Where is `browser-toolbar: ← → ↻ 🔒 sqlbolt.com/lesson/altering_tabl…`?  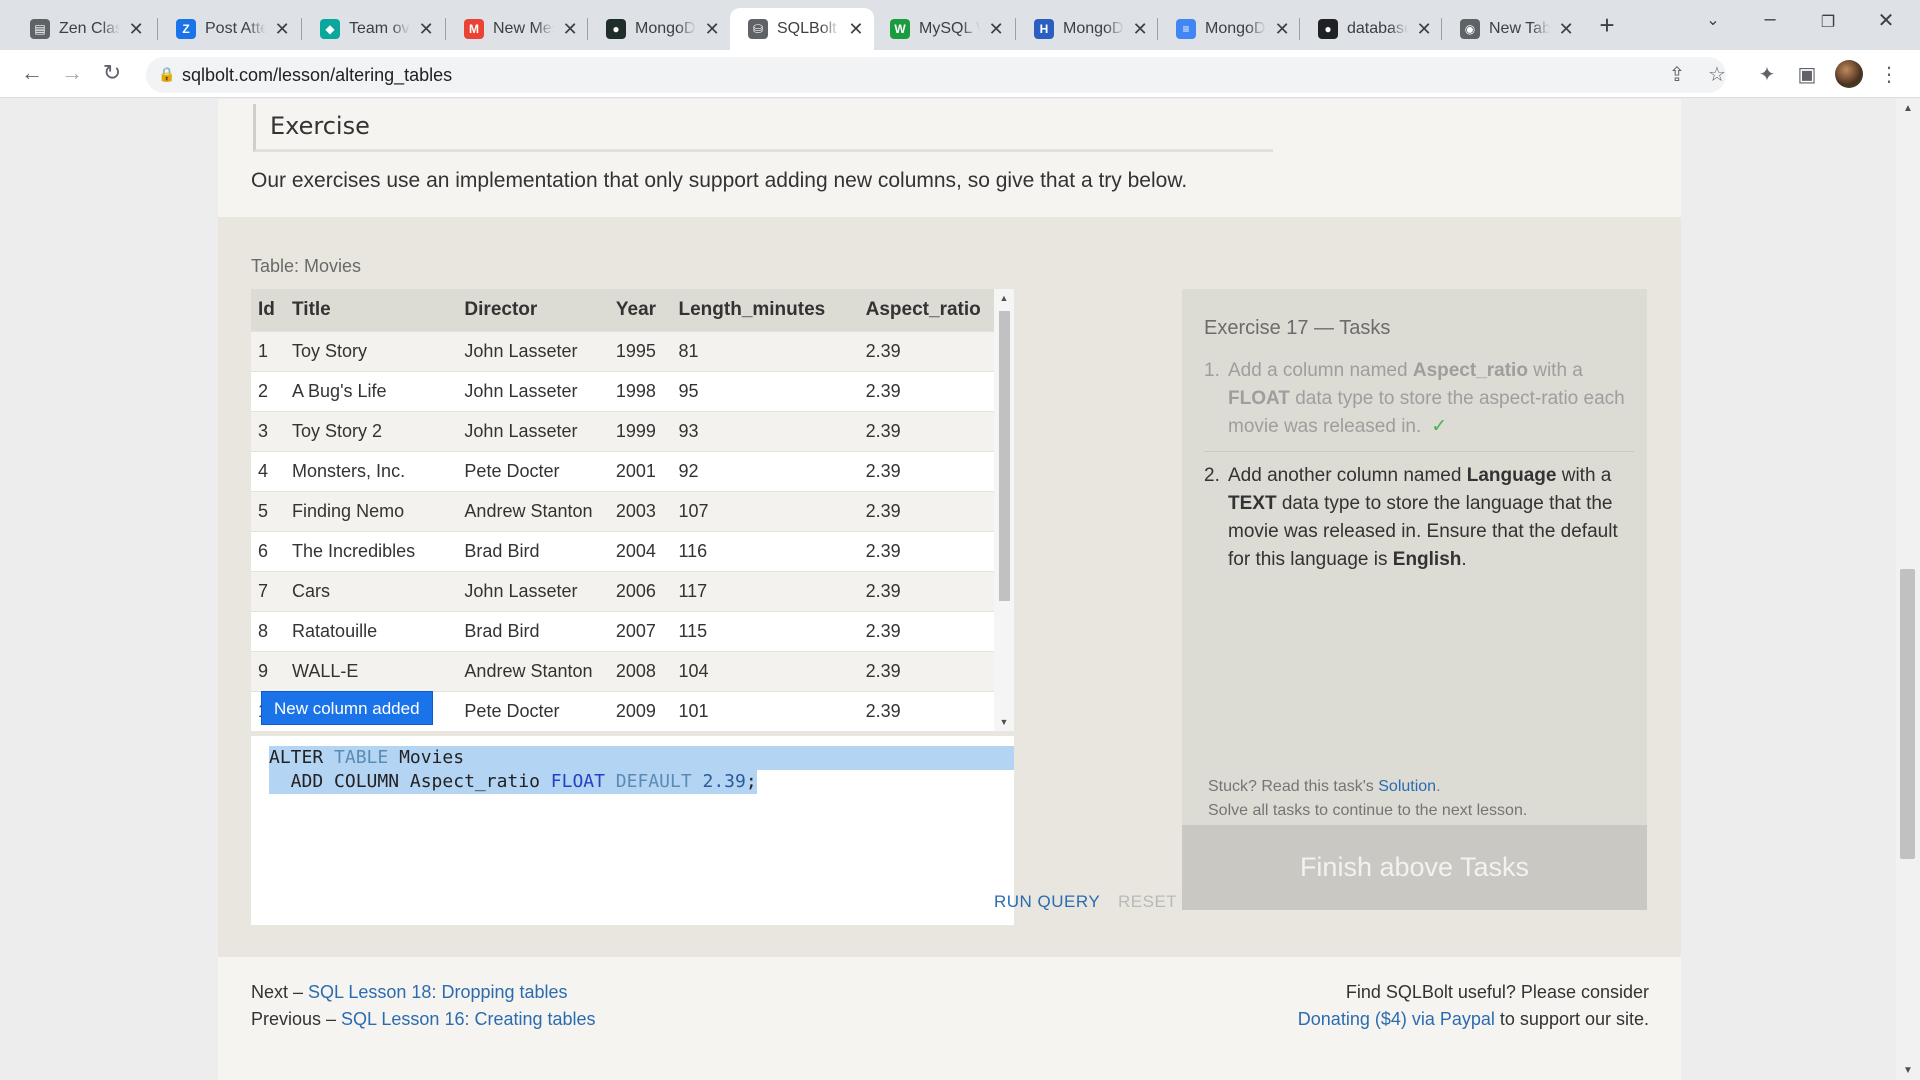
browser-toolbar: ← → ↻ 🔒 sqlbolt.com/lesson/altering_tabl… is located at coordinates (960, 74).